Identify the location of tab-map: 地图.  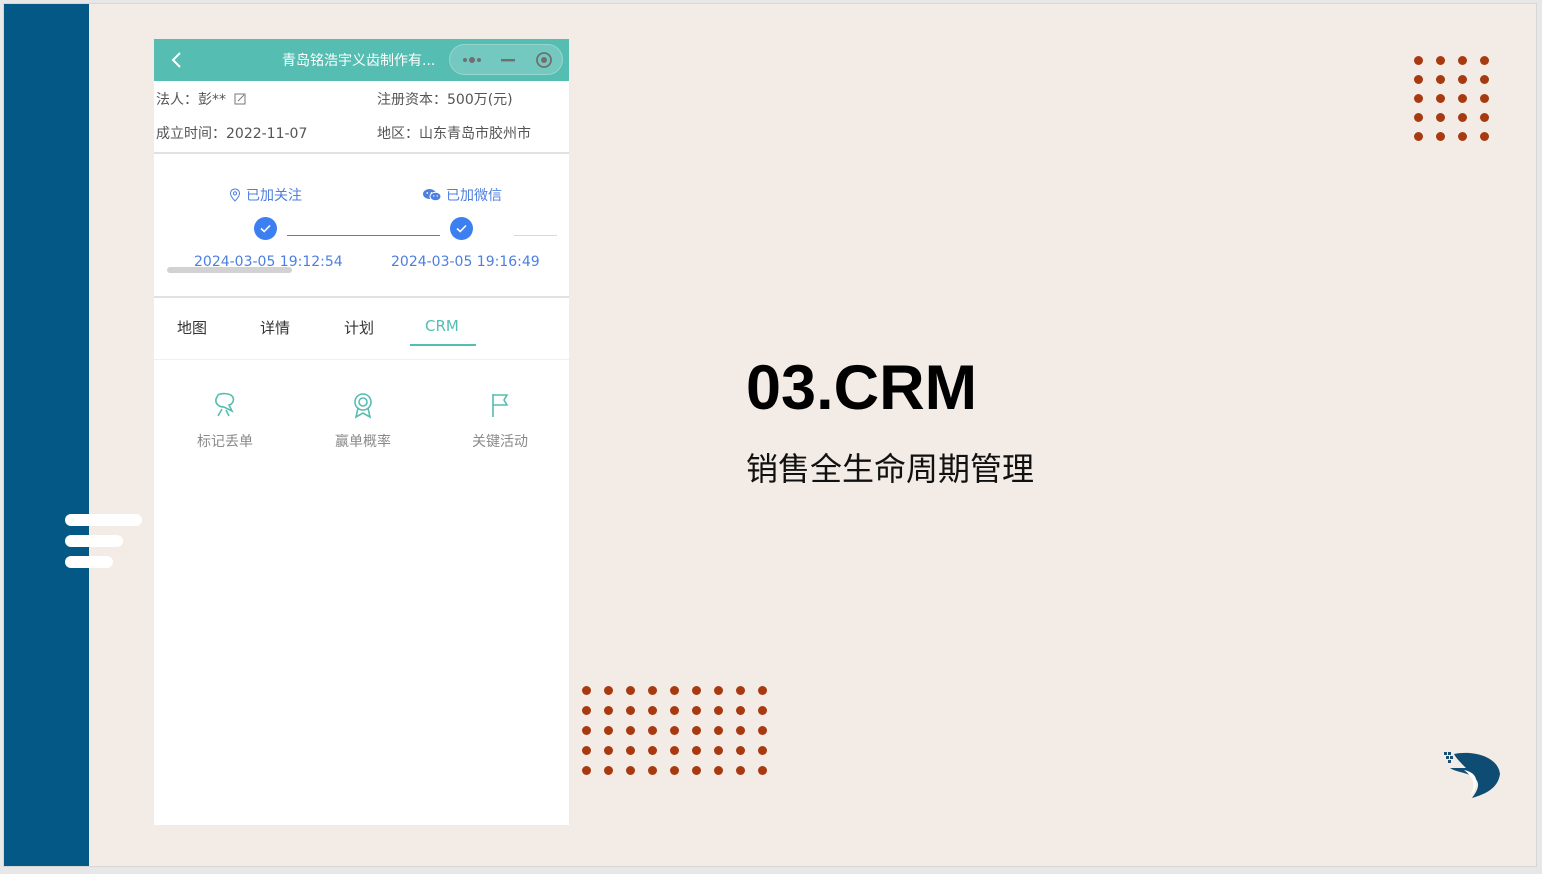
(192, 327).